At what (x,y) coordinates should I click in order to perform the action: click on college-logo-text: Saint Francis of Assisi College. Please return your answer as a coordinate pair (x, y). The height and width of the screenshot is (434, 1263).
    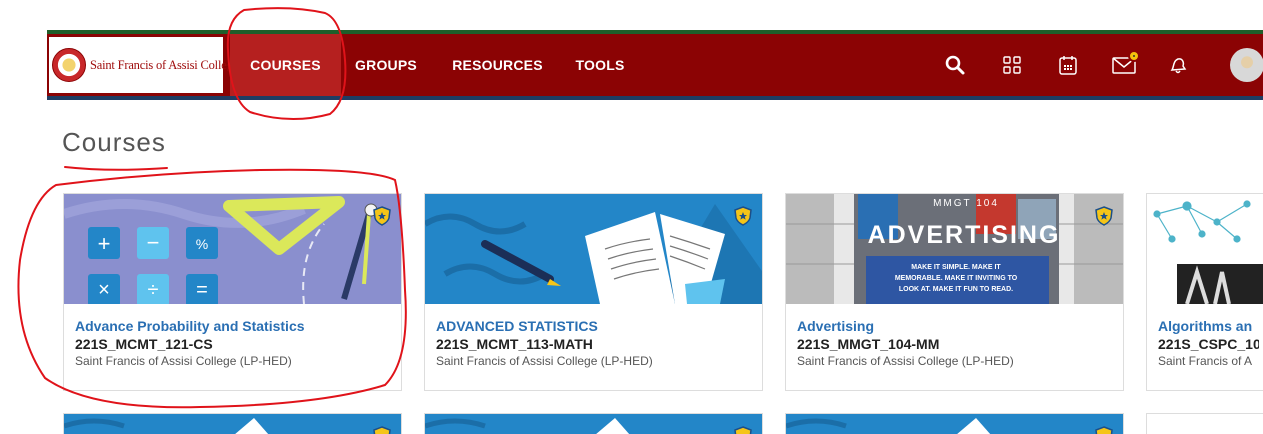
    Looking at the image, I should click on (164, 64).